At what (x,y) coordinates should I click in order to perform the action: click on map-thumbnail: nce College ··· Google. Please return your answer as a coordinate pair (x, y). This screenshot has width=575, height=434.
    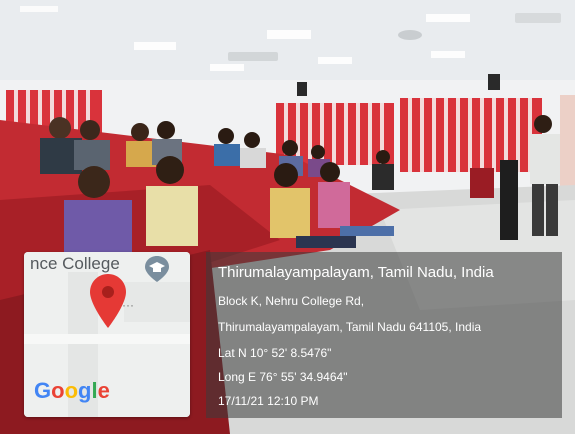
    Looking at the image, I should click on (107, 334).